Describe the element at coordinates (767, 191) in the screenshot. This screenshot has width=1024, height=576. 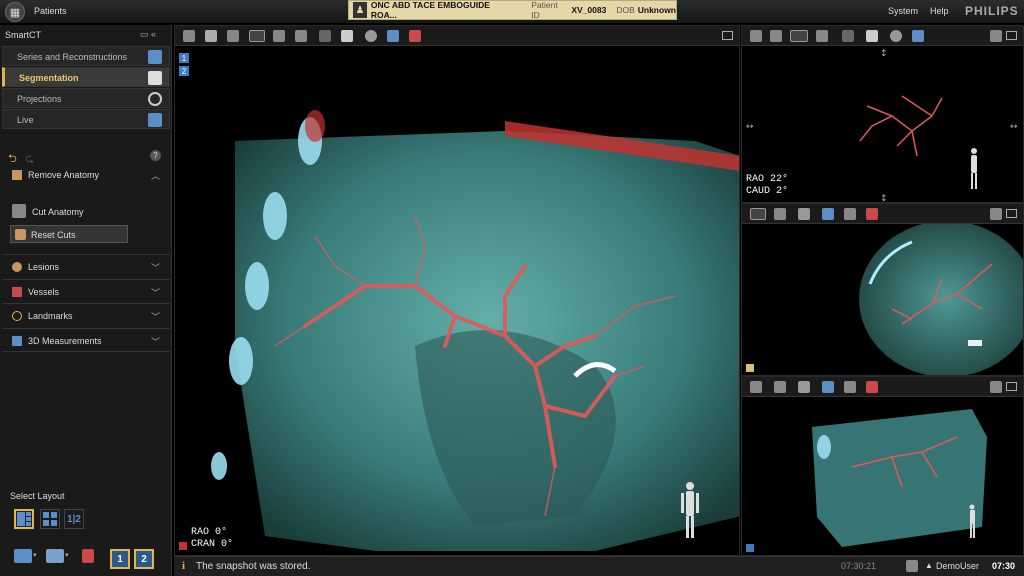
I see `caud-angle: CAUD 2°` at that location.